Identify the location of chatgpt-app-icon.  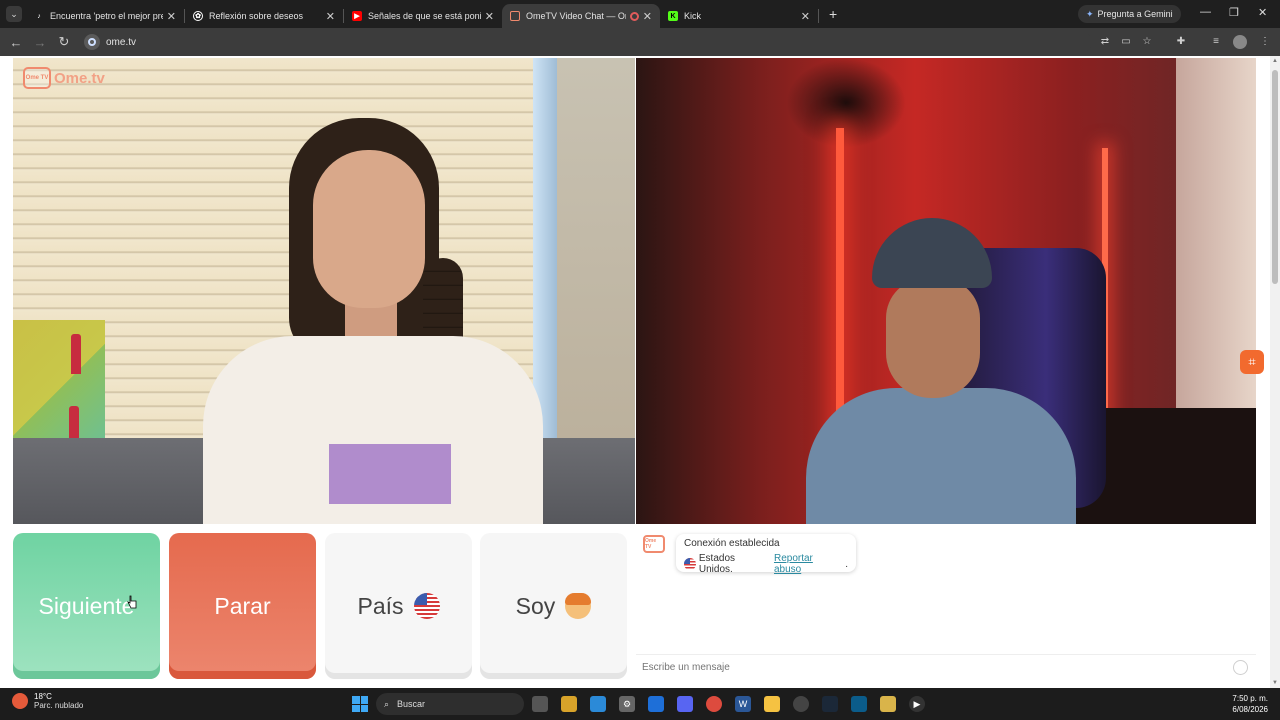
(801, 704).